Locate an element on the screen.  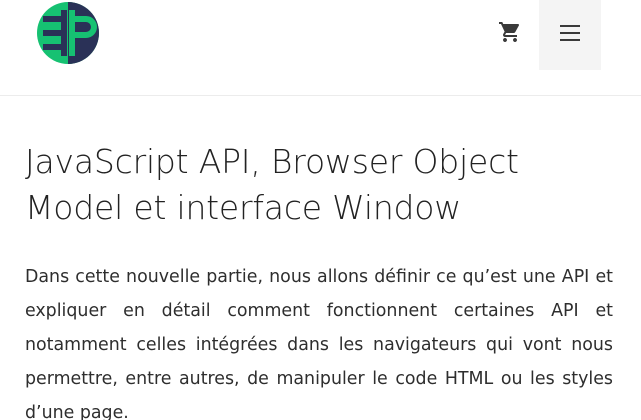
pierre-giraud-logo-icon is located at coordinates (68, 33).